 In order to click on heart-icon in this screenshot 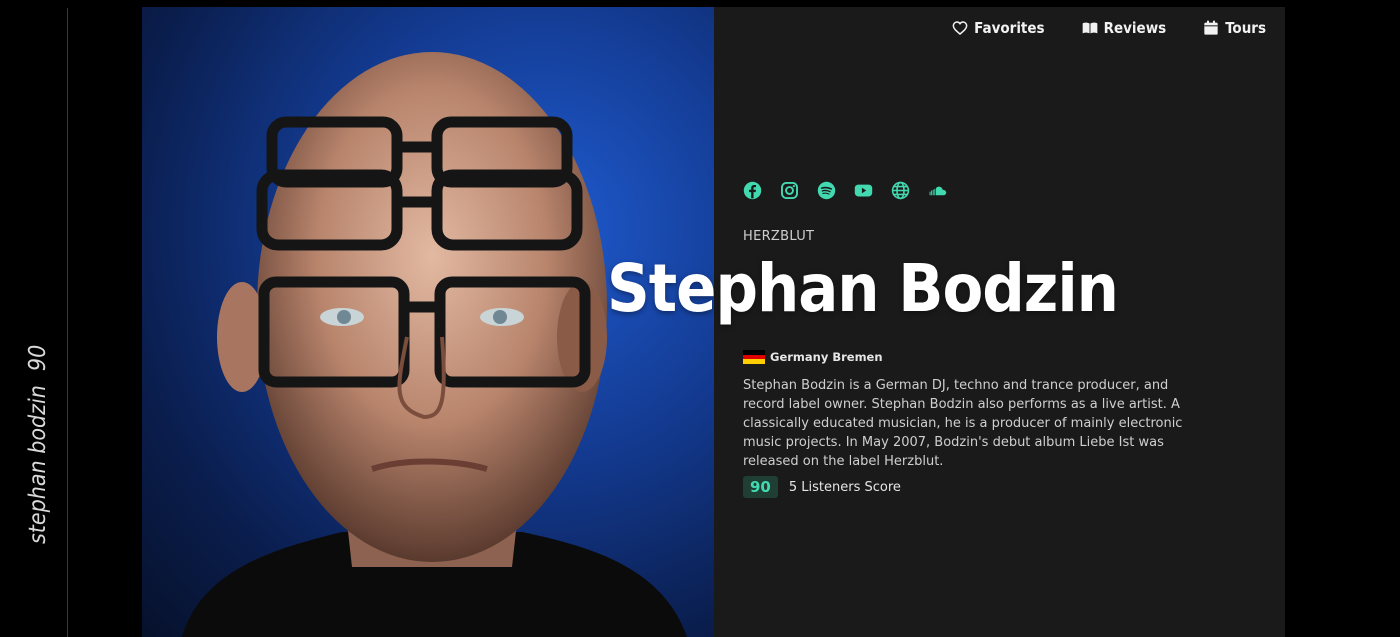, I will do `click(960, 28)`.